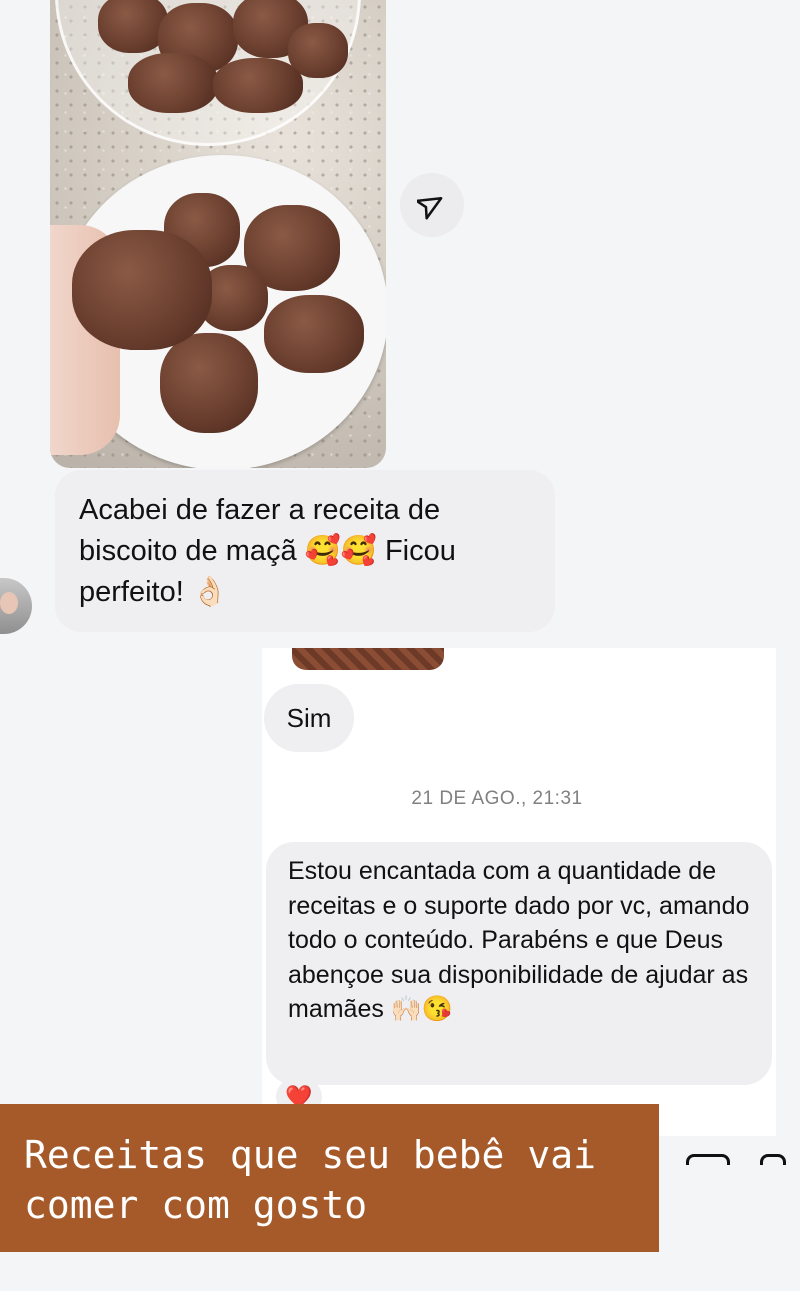  I want to click on held-cookie, so click(142, 290).